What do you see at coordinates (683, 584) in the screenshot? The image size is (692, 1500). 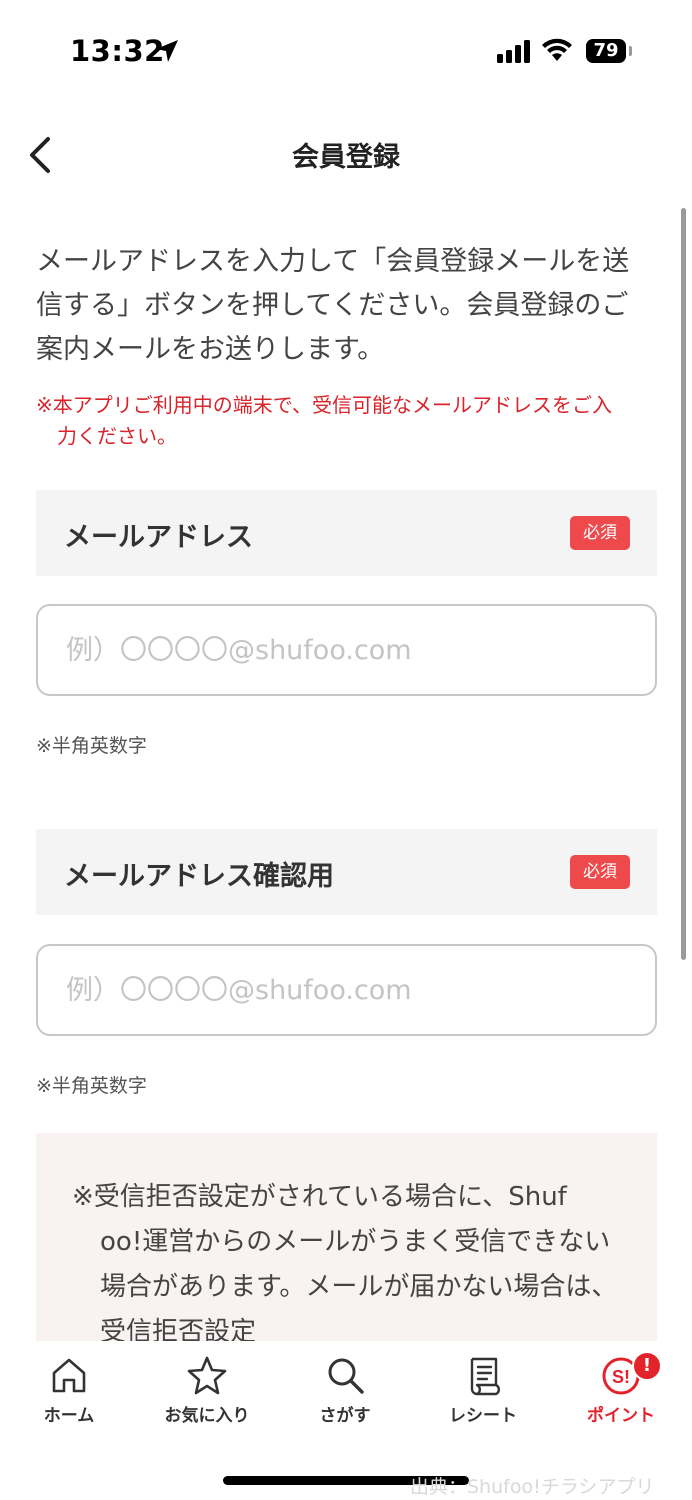 I see `scrollbar` at bounding box center [683, 584].